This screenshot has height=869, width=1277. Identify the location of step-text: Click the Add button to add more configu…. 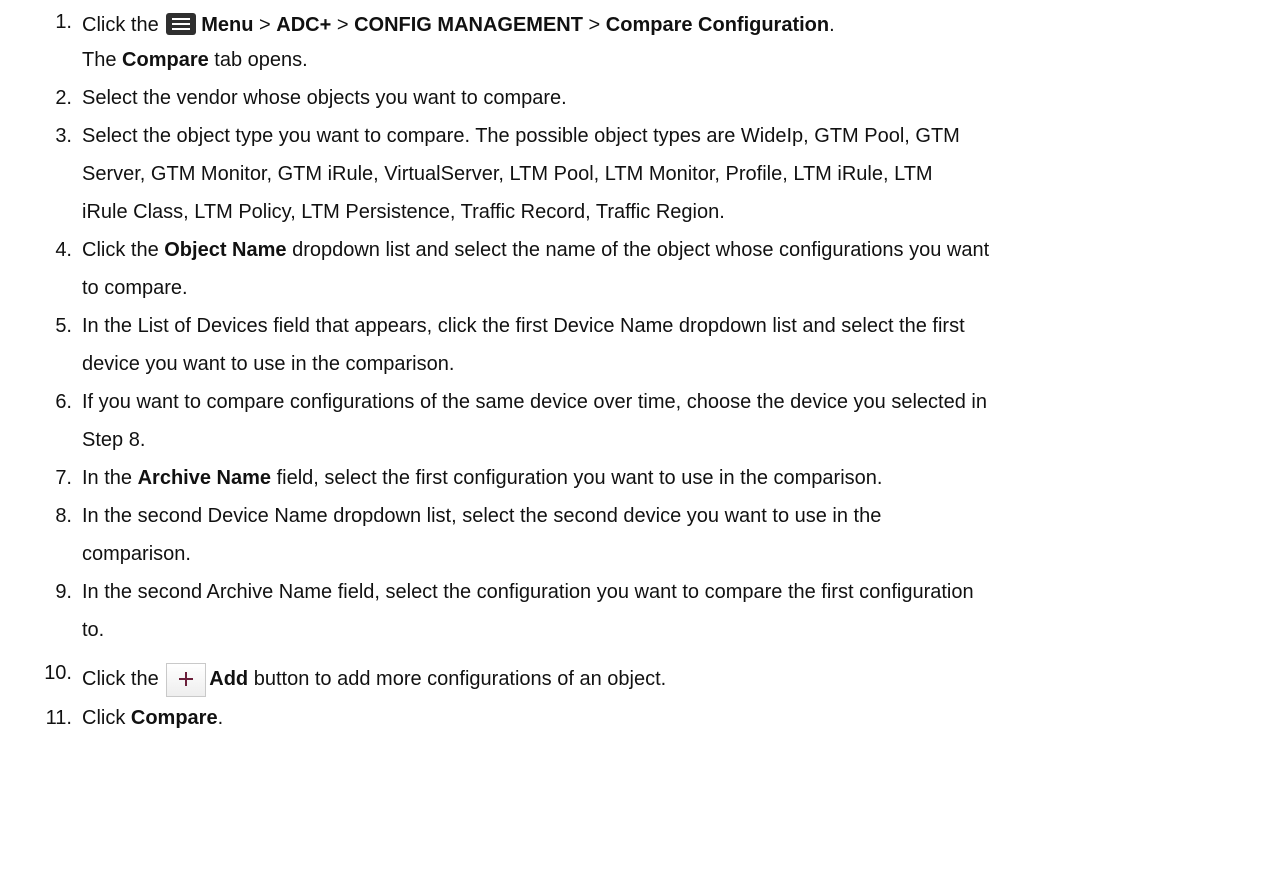
(374, 680).